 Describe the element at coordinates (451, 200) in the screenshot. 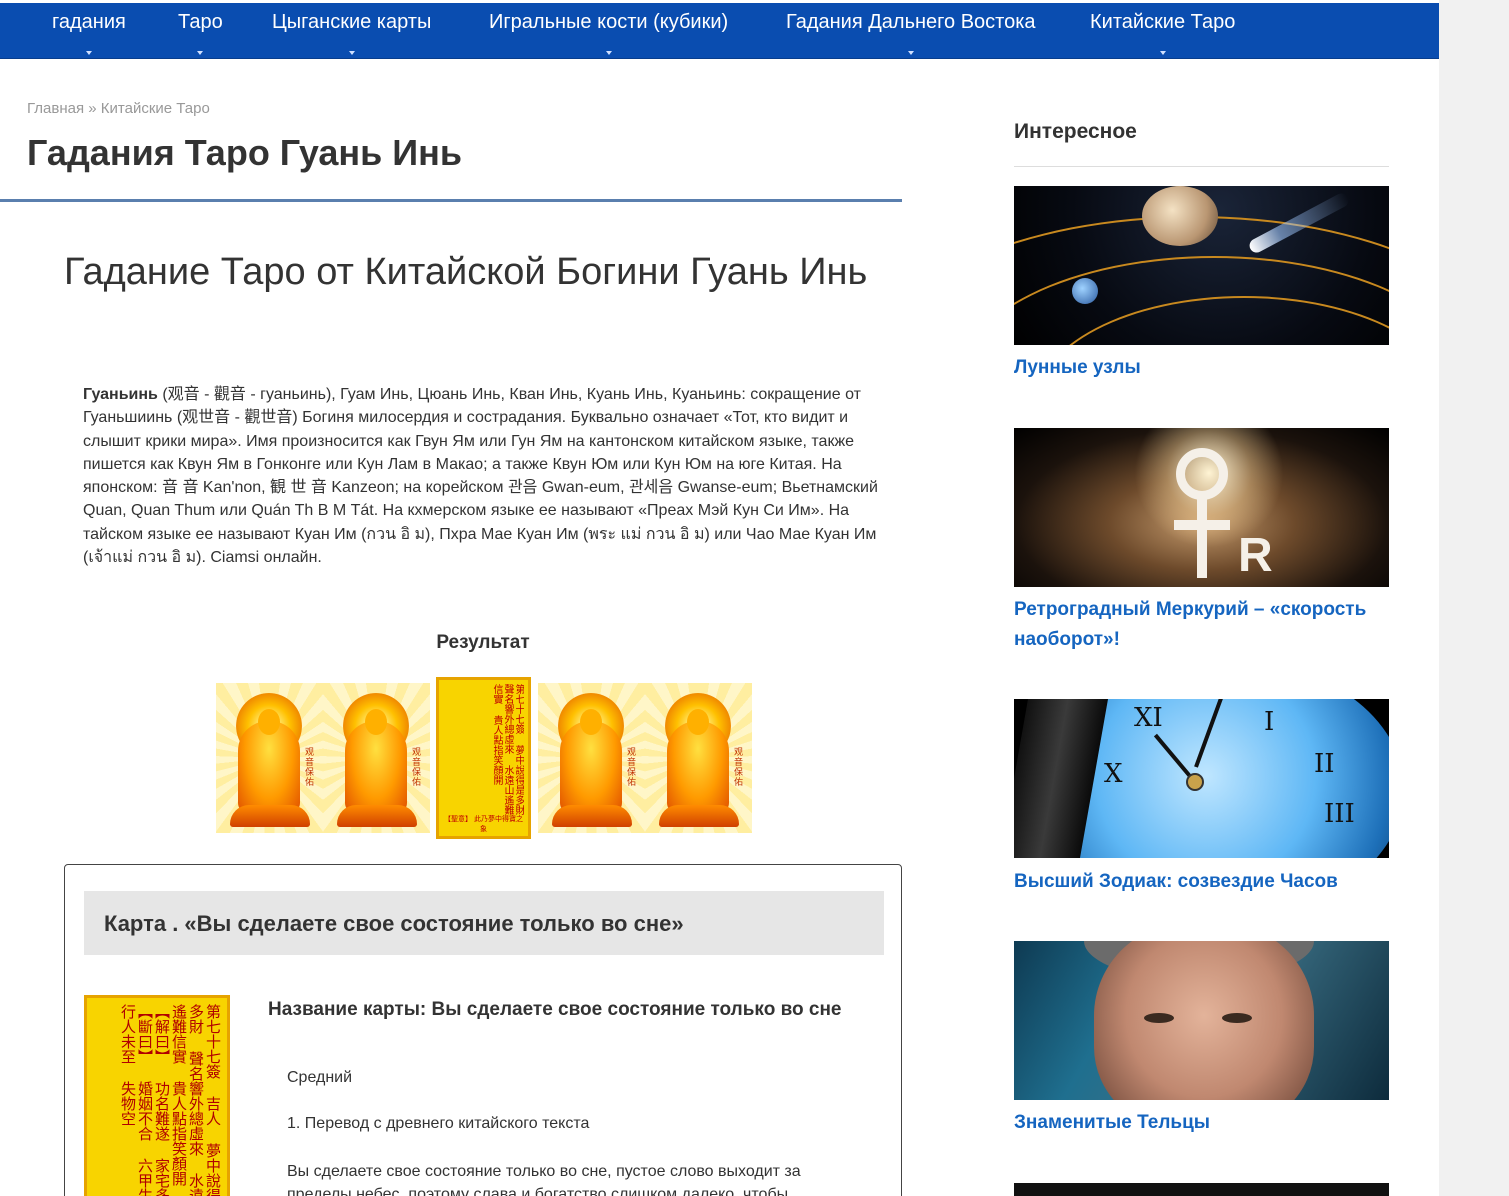

I see `title-divider` at that location.